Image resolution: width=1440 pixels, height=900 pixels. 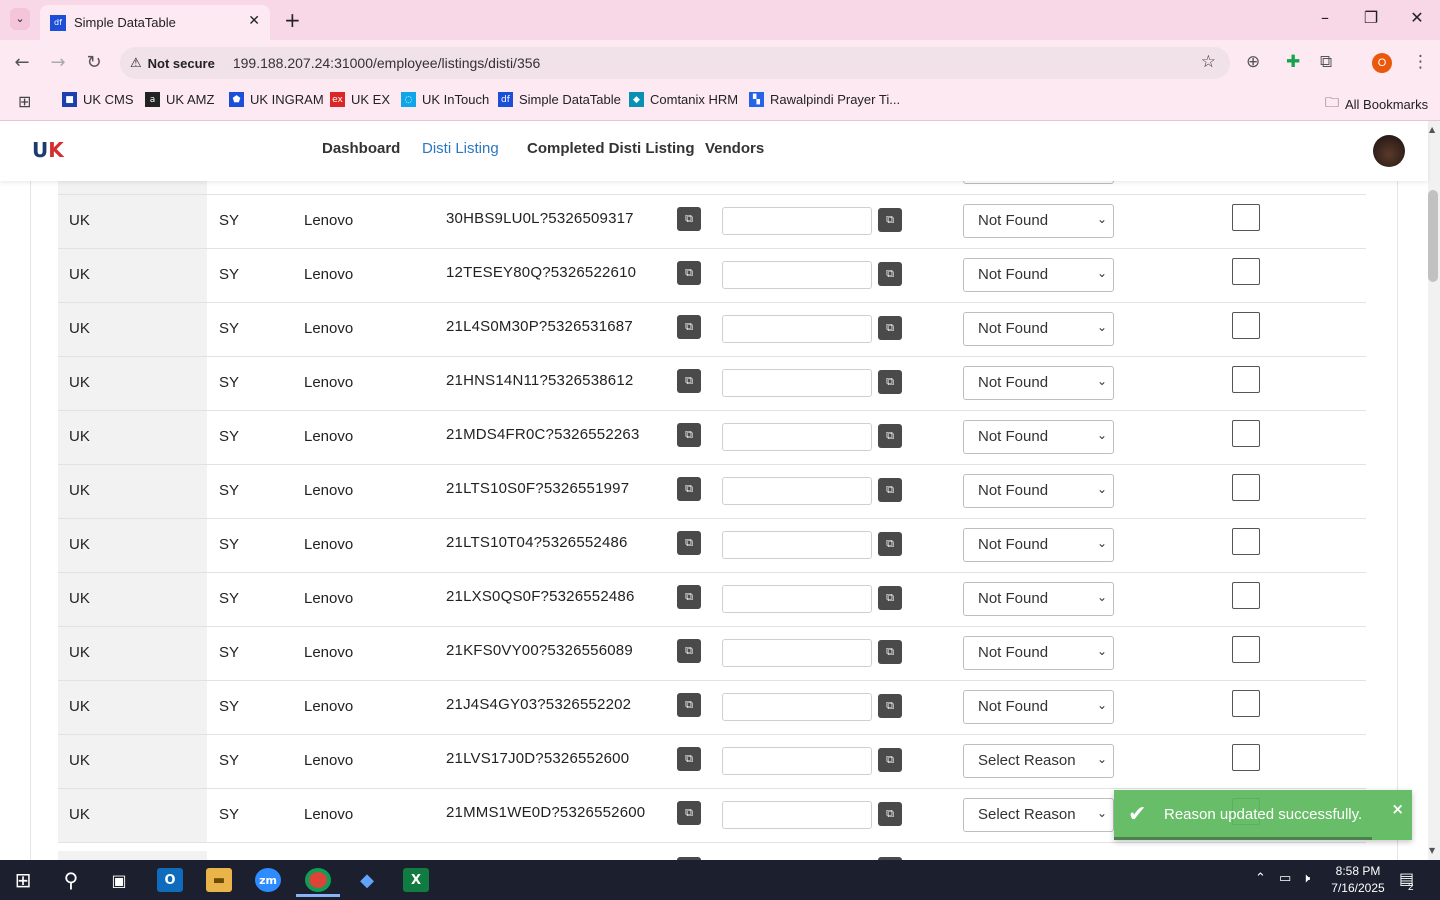 What do you see at coordinates (360, 99) in the screenshot?
I see `bookmark-ex: ex UK EX` at bounding box center [360, 99].